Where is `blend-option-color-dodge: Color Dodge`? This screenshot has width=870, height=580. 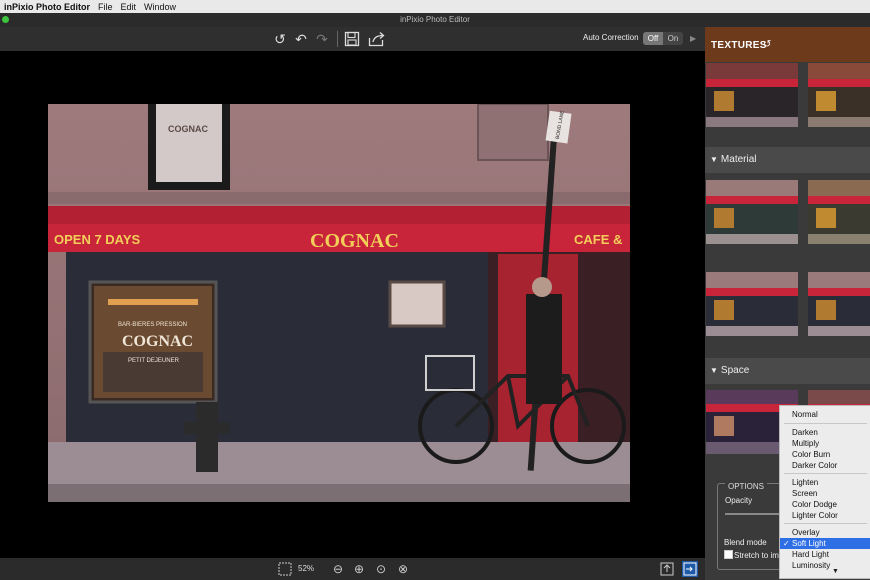 blend-option-color-dodge: Color Dodge is located at coordinates (825, 504).